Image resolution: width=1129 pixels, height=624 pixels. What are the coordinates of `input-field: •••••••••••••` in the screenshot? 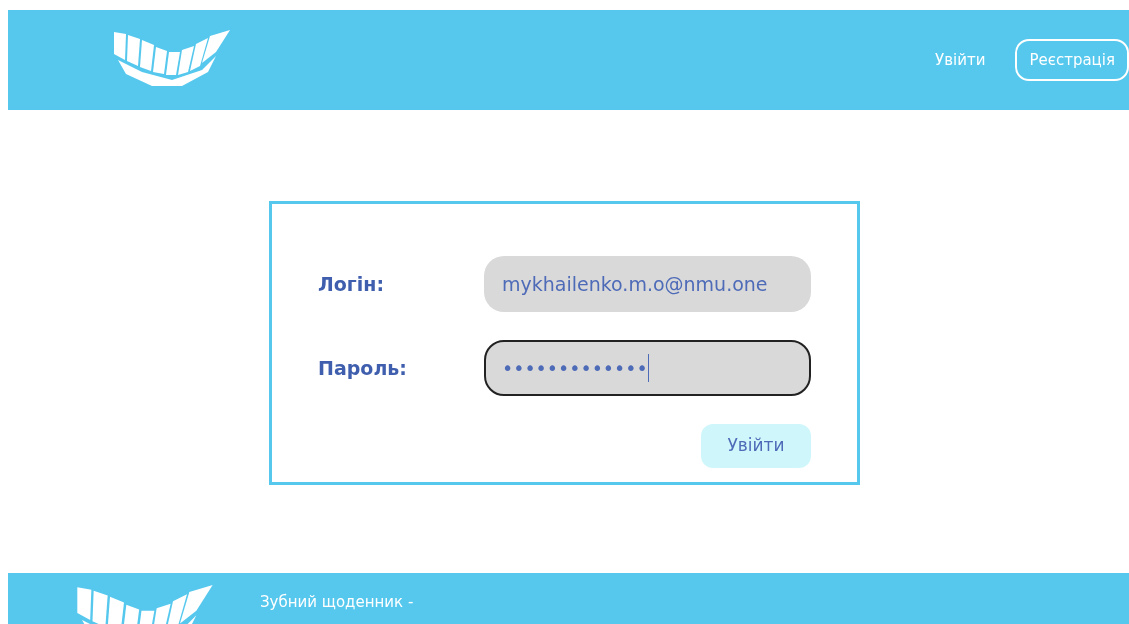 It's located at (647, 368).